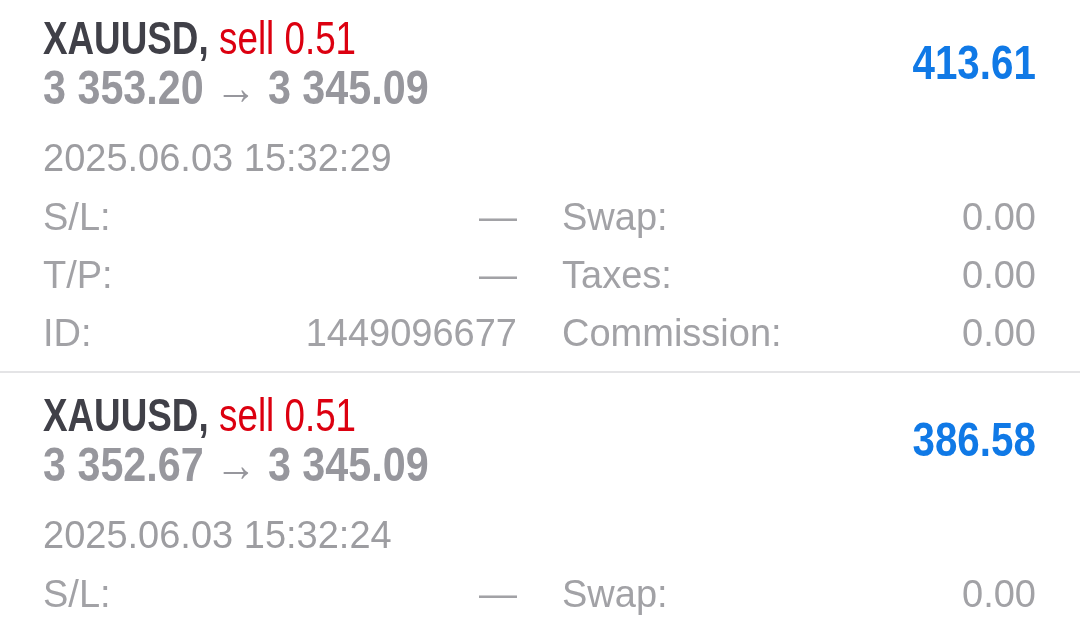 The image size is (1080, 620). What do you see at coordinates (217, 158) in the screenshot?
I see `timestamp: 2025.06.03 15:32:29` at bounding box center [217, 158].